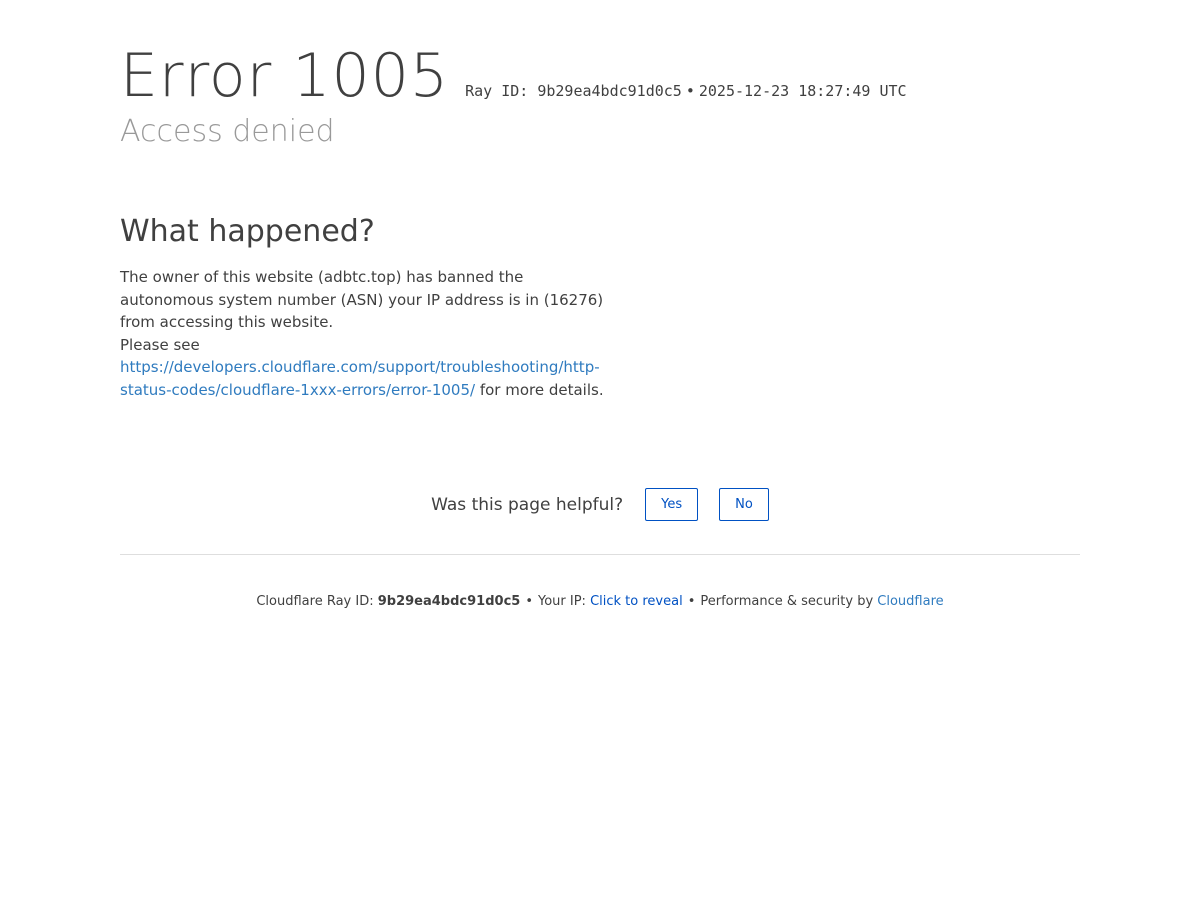  Describe the element at coordinates (527, 504) in the screenshot. I see `feedback-question: Was this page helpful?` at that location.